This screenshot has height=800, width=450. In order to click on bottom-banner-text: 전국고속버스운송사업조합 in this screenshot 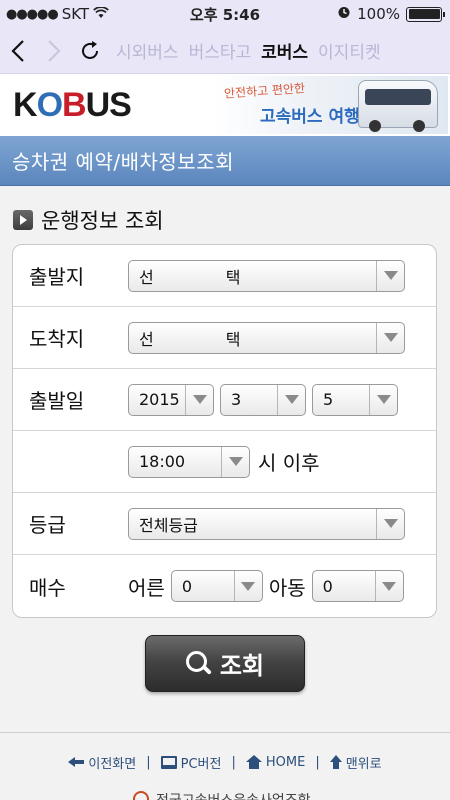, I will do `click(233, 795)`.